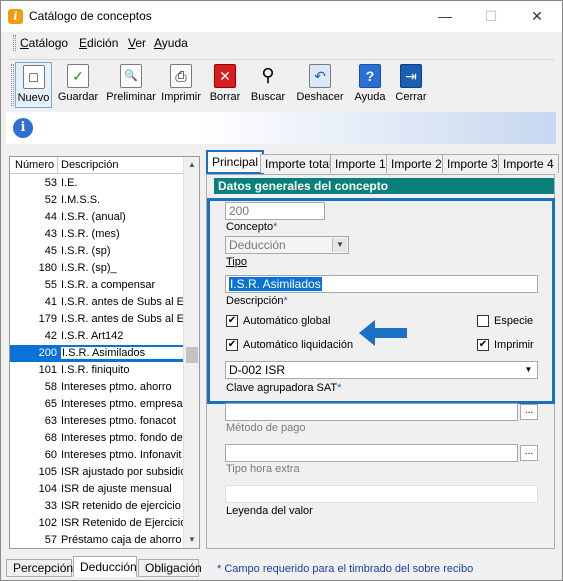 The image size is (563, 581). What do you see at coordinates (370, 76) in the screenshot?
I see `help-icon: ?` at bounding box center [370, 76].